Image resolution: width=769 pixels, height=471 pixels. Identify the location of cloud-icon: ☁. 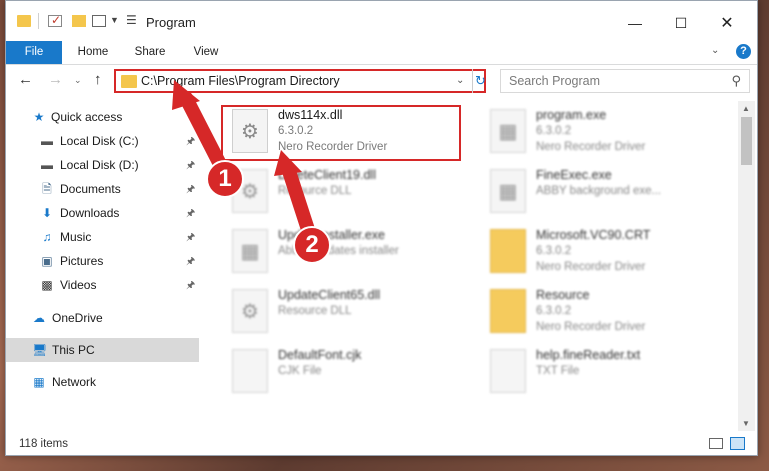
(39, 318).